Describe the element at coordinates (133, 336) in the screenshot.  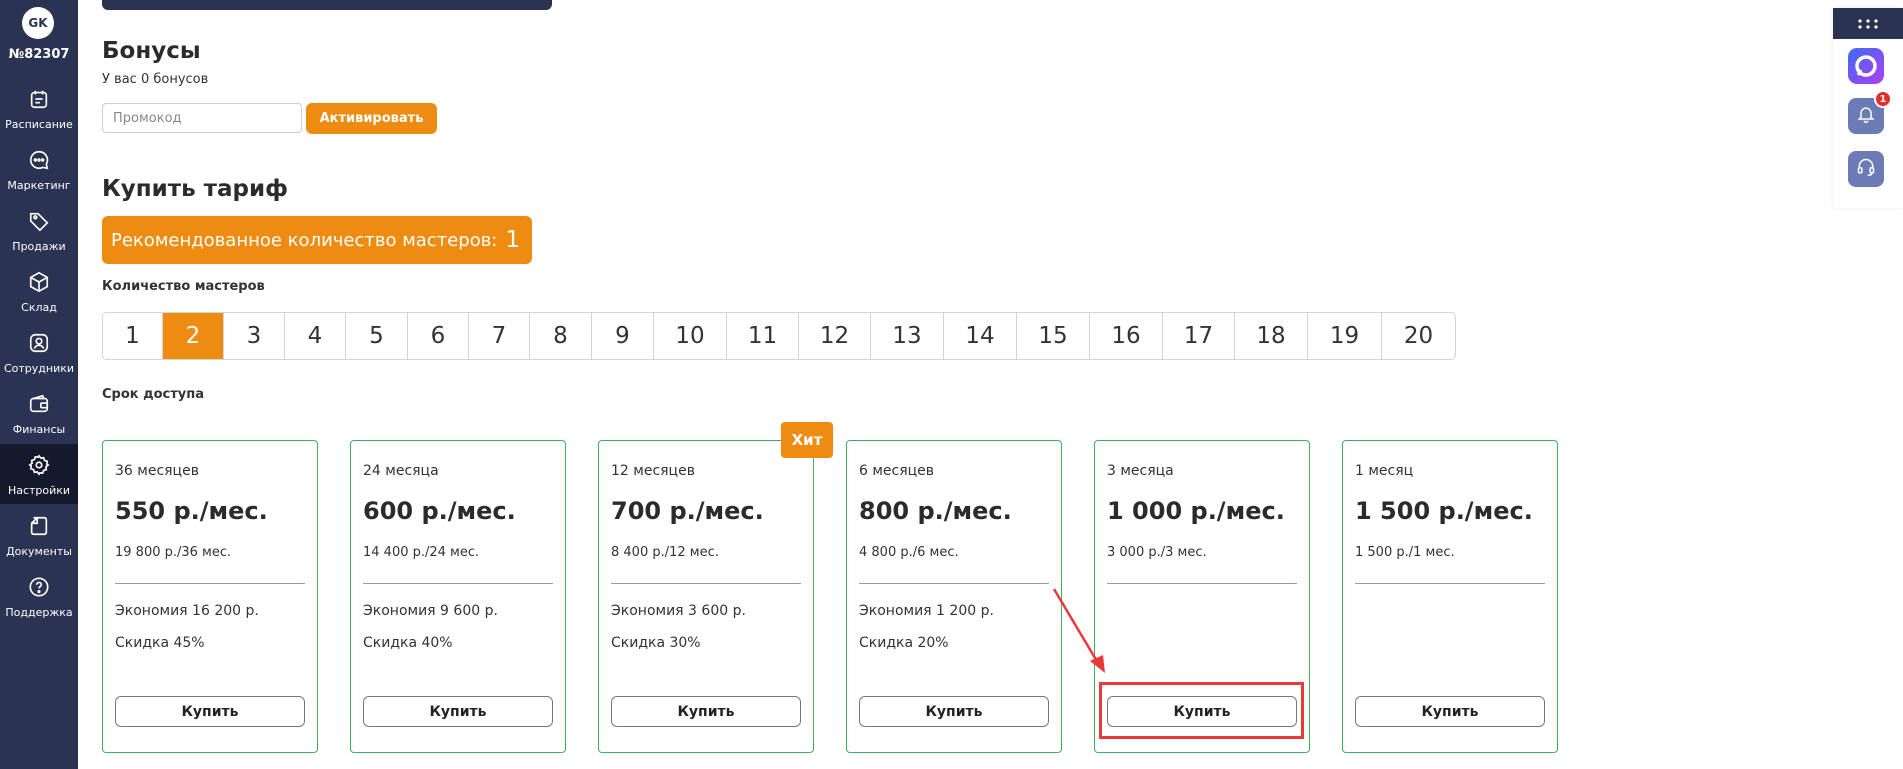
I see `masters-option: 1` at that location.